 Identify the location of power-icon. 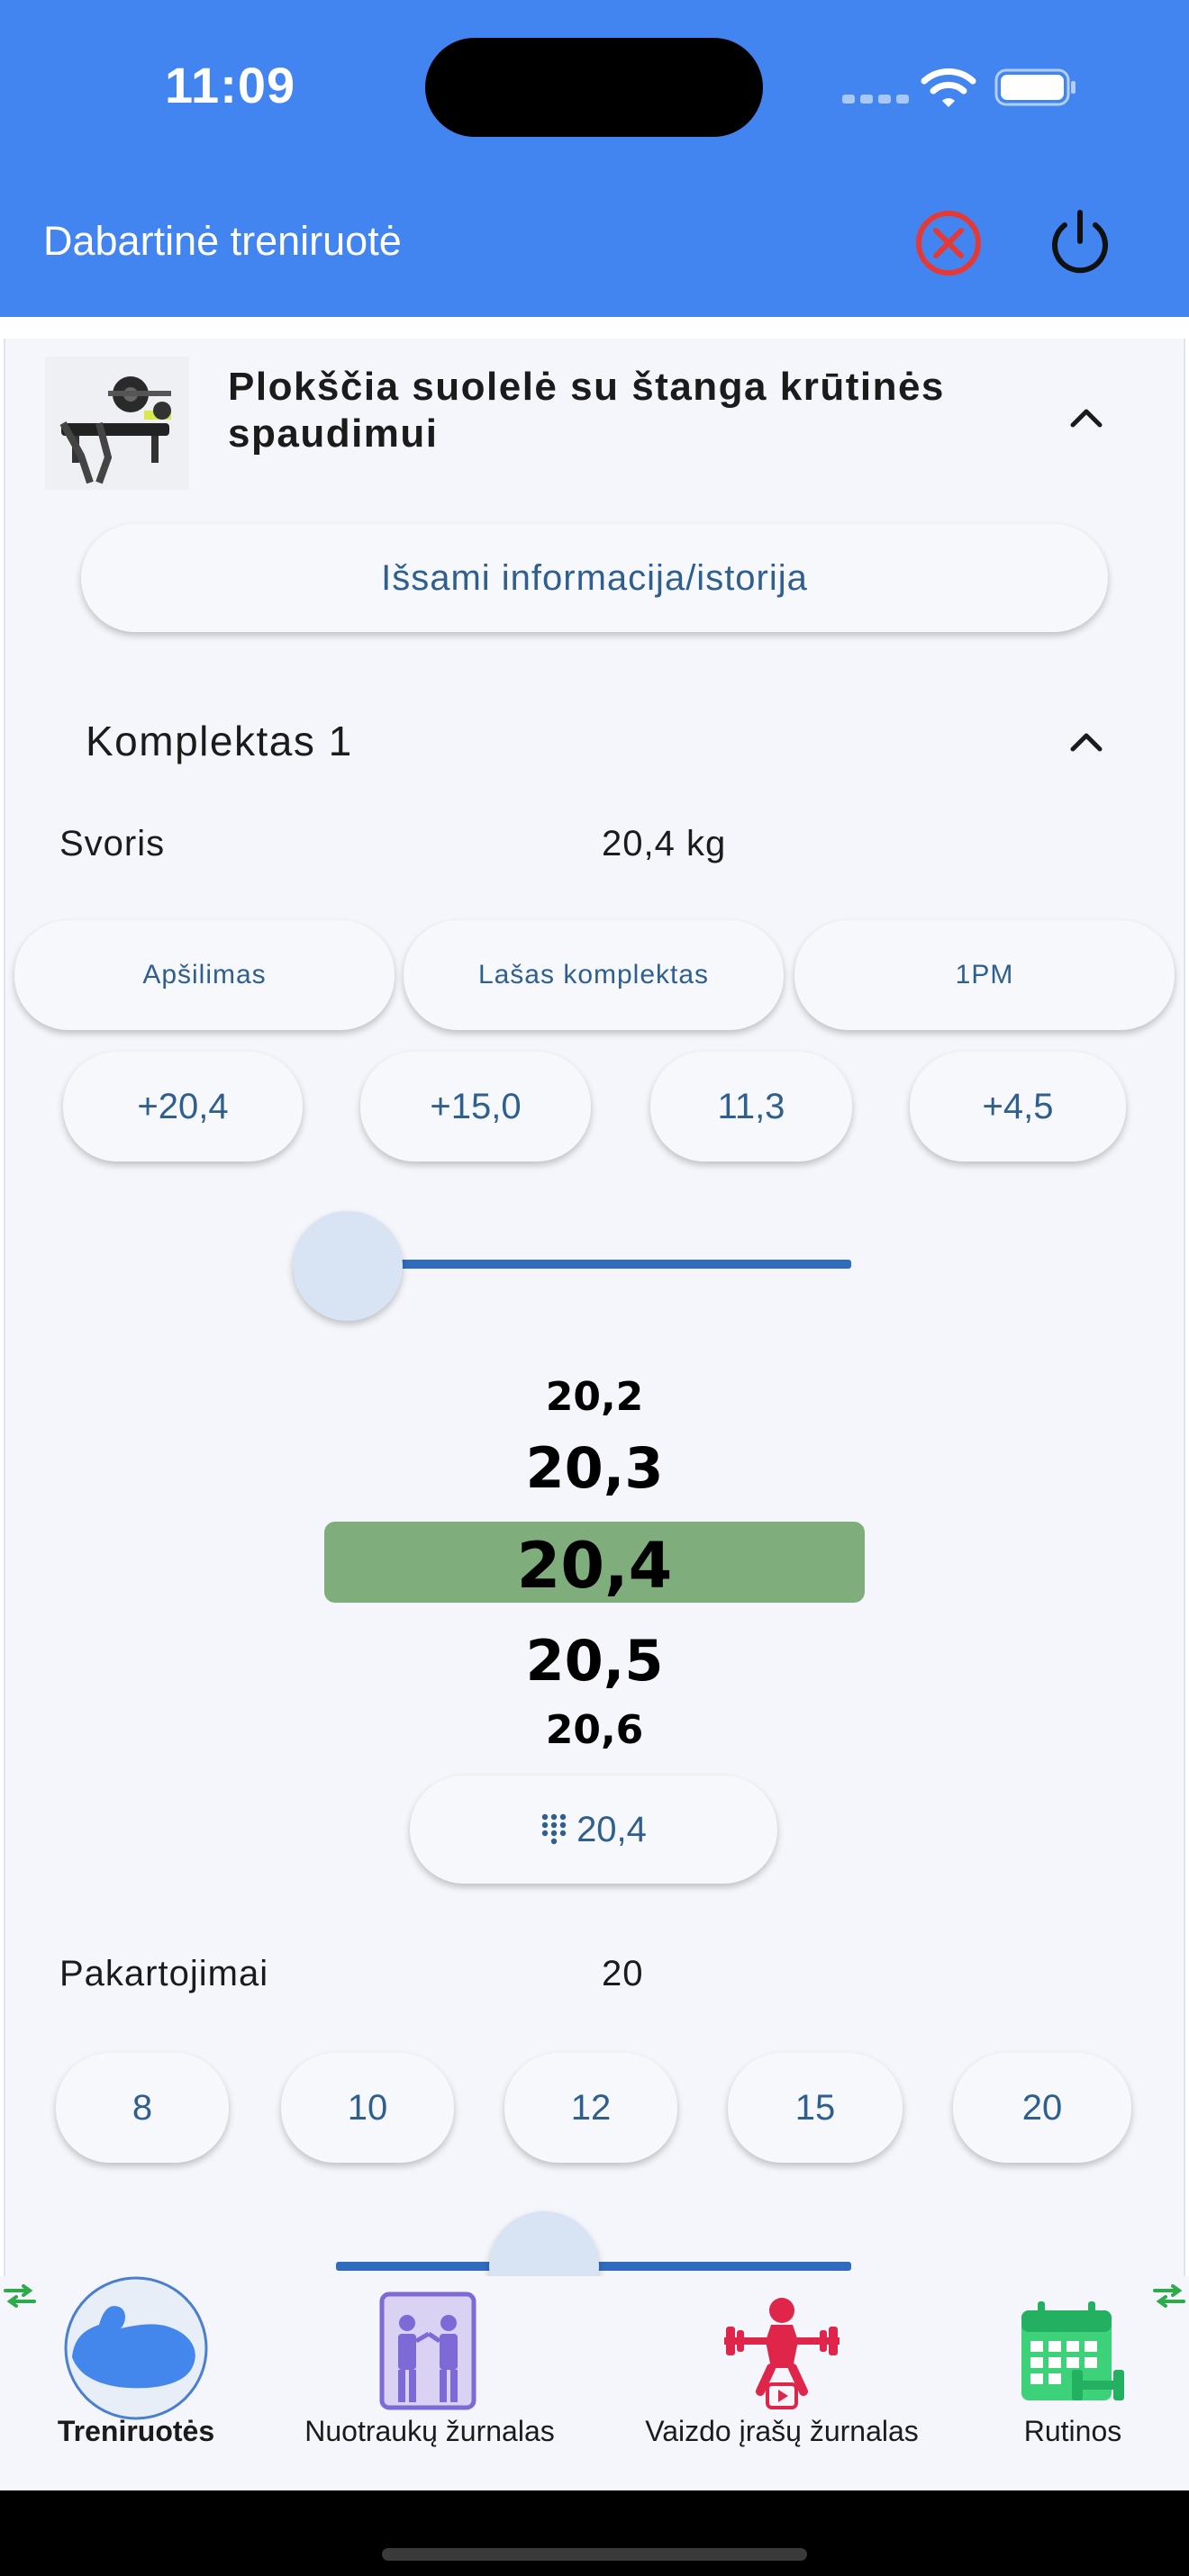
(1080, 242).